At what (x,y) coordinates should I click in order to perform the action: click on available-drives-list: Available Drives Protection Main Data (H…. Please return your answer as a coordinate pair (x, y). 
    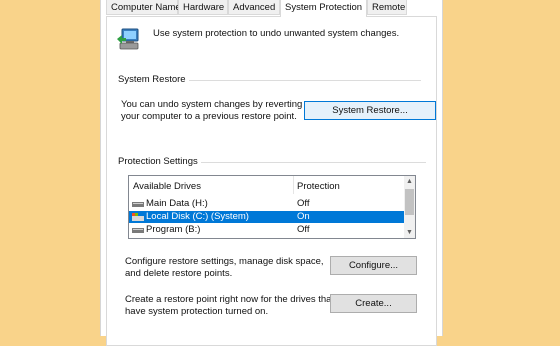
    Looking at the image, I should click on (272, 207).